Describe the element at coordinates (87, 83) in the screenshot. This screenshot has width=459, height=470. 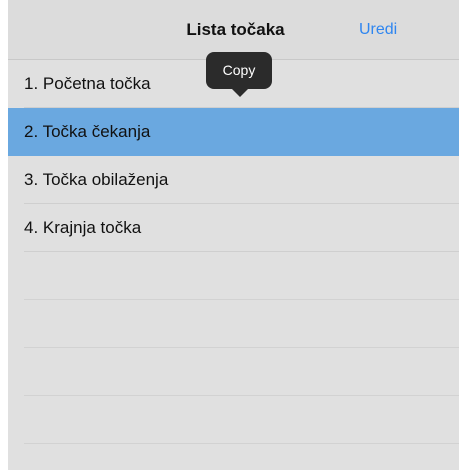
I see `list-item-label: 1. Početna točka` at that location.